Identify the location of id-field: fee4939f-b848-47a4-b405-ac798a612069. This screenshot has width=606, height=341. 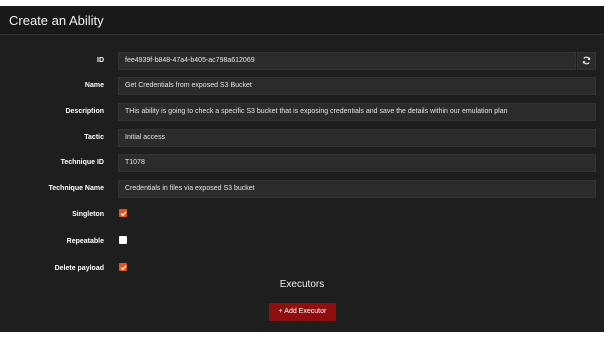
(347, 61).